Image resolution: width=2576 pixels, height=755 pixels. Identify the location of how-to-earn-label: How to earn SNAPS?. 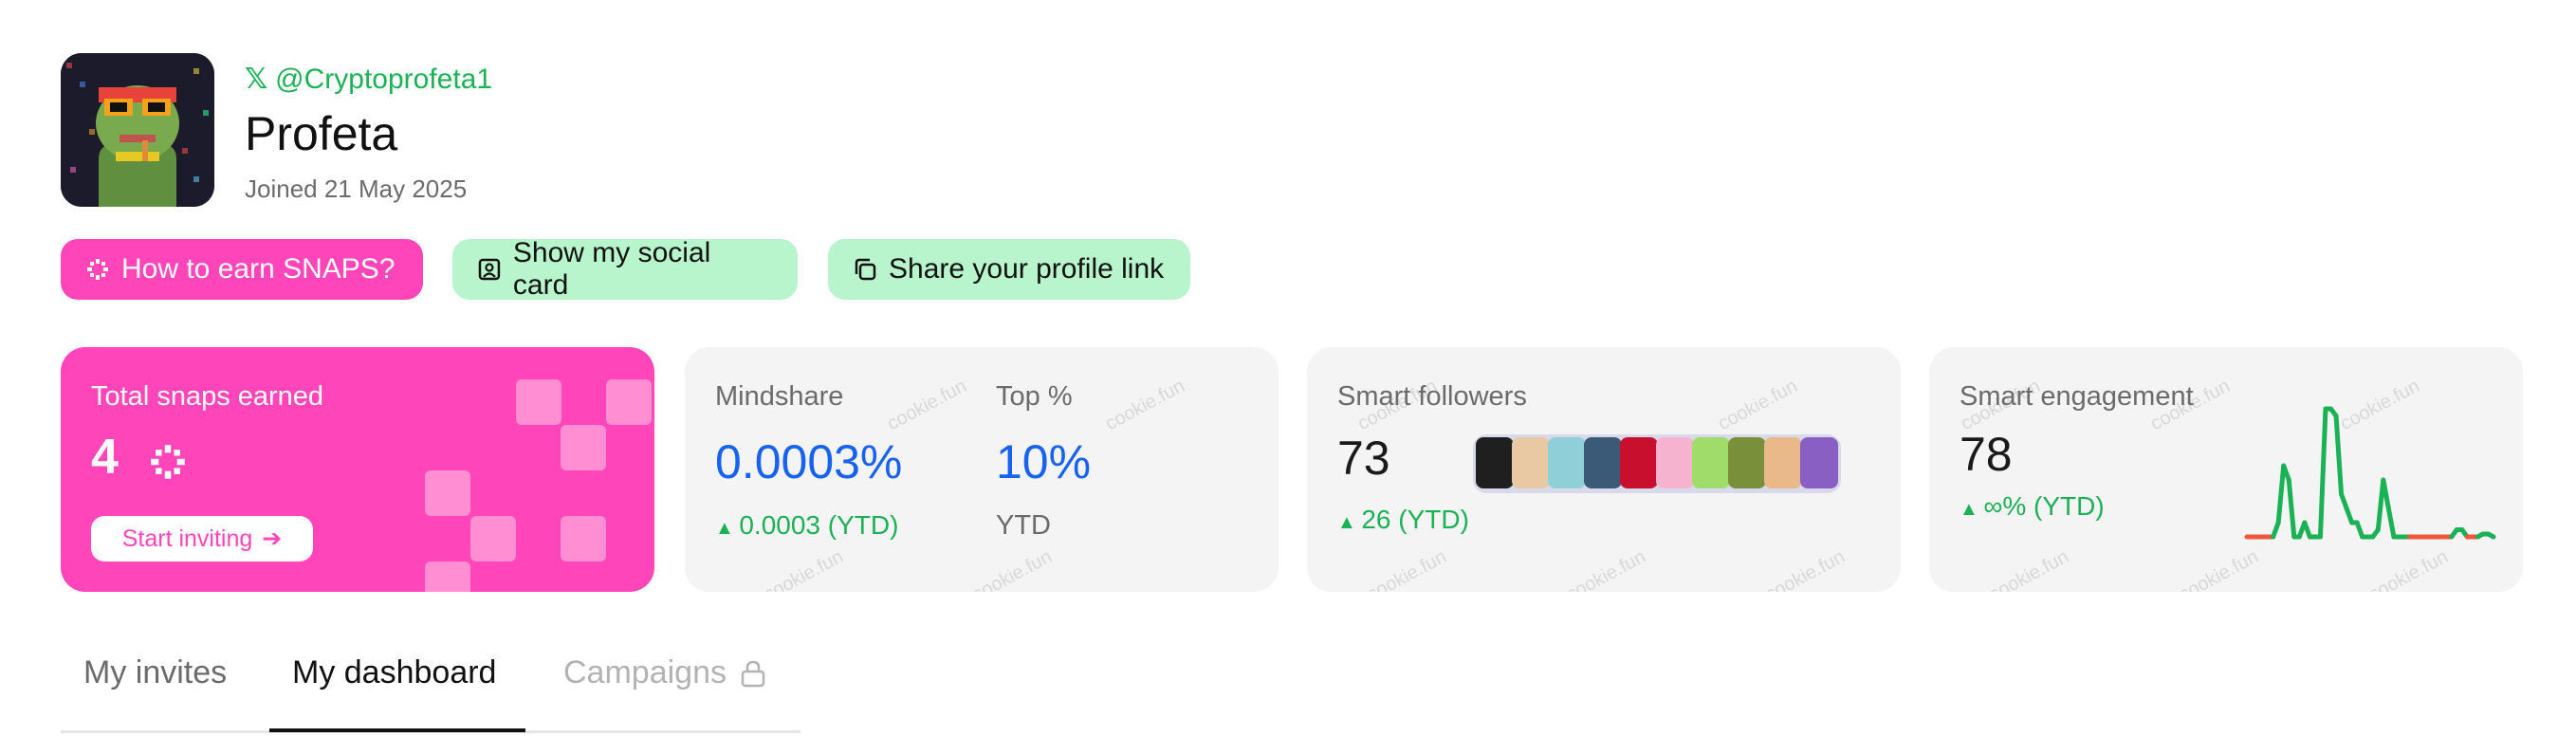
(258, 269).